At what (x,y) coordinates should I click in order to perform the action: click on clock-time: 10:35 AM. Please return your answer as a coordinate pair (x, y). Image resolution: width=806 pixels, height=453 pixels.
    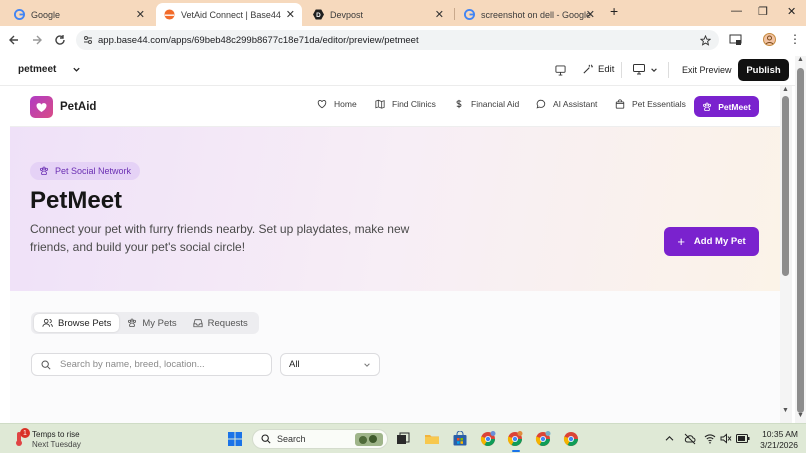
    Looking at the image, I should click on (779, 434).